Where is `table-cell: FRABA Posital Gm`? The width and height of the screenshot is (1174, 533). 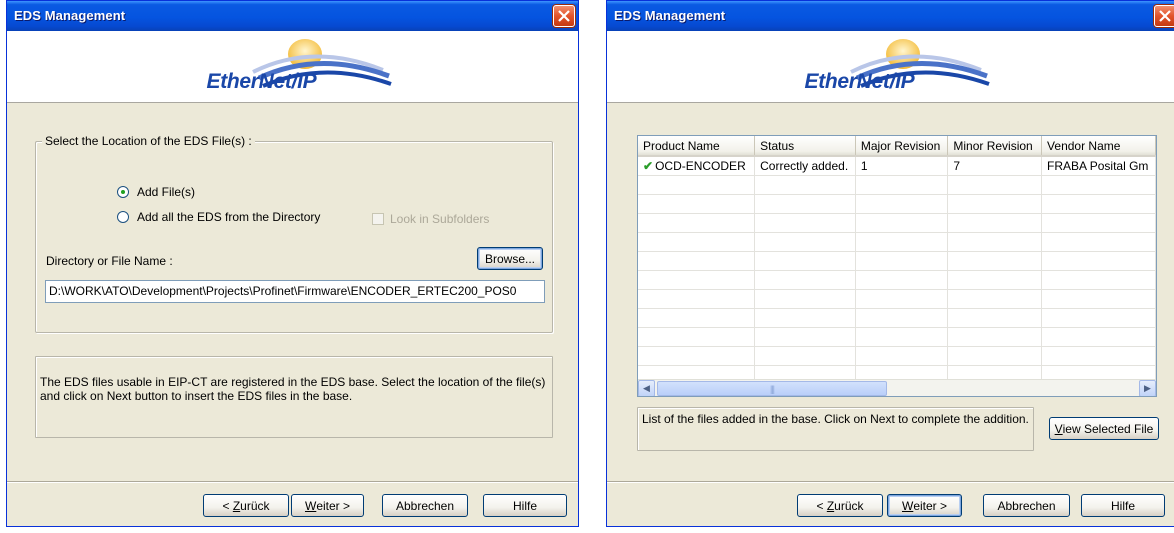
table-cell: FRABA Posital Gm is located at coordinates (1098, 166).